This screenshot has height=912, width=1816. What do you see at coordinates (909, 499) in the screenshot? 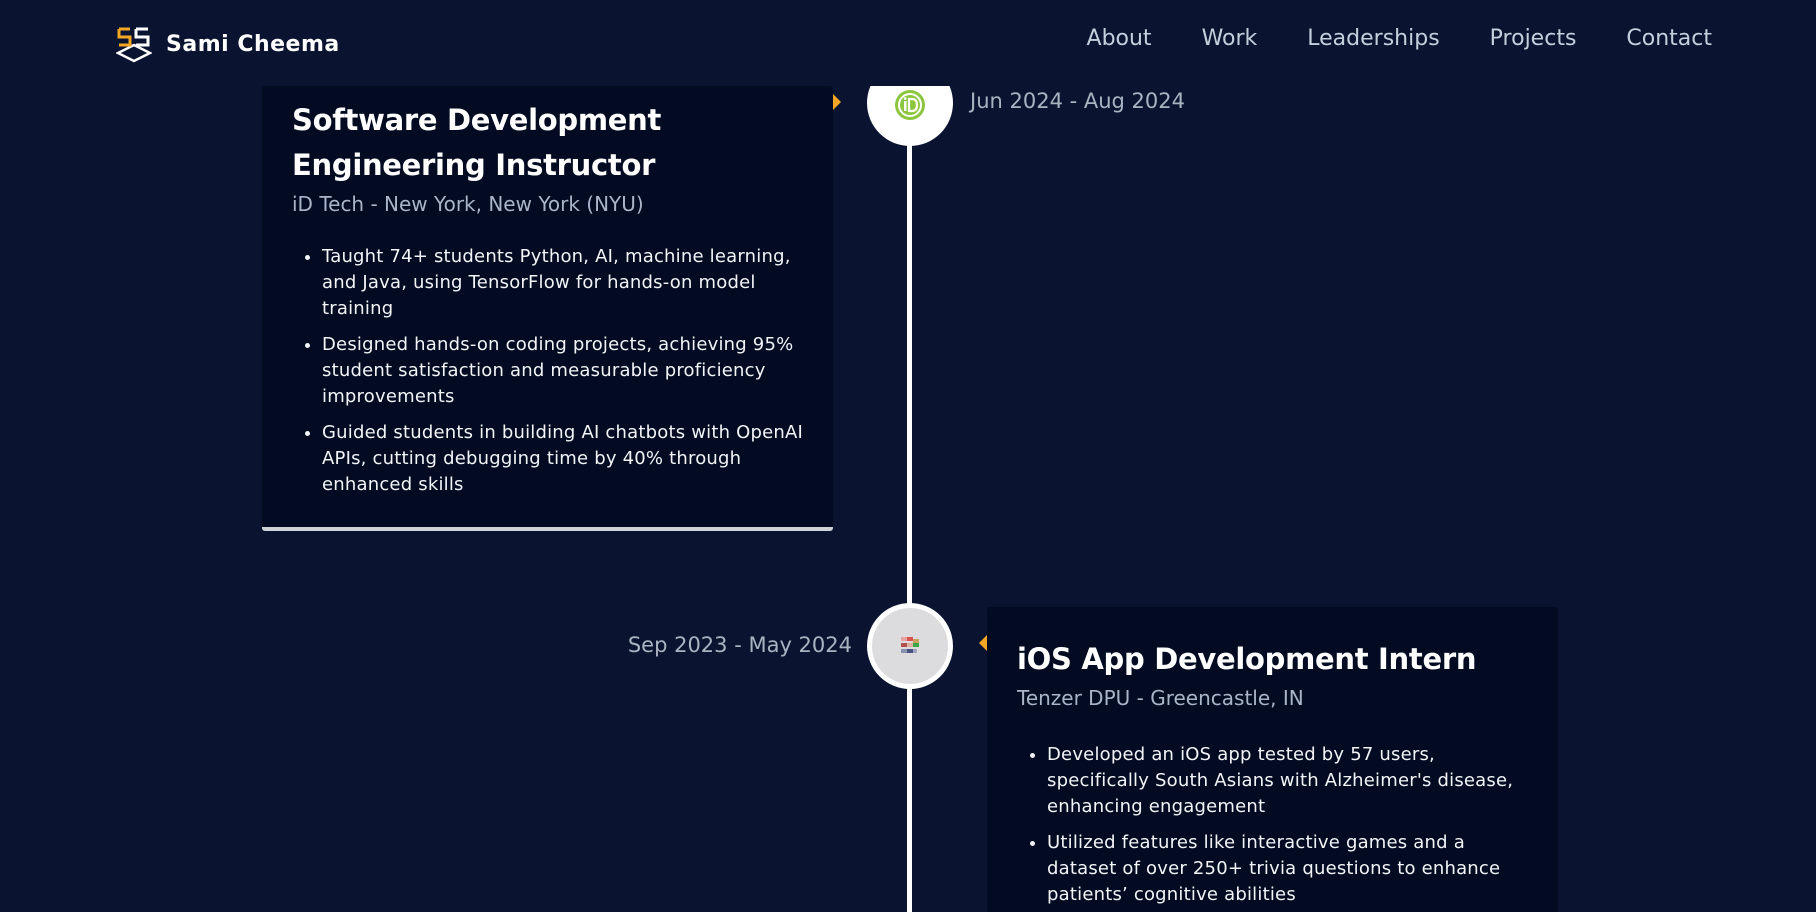
I see `timeline-line` at bounding box center [909, 499].